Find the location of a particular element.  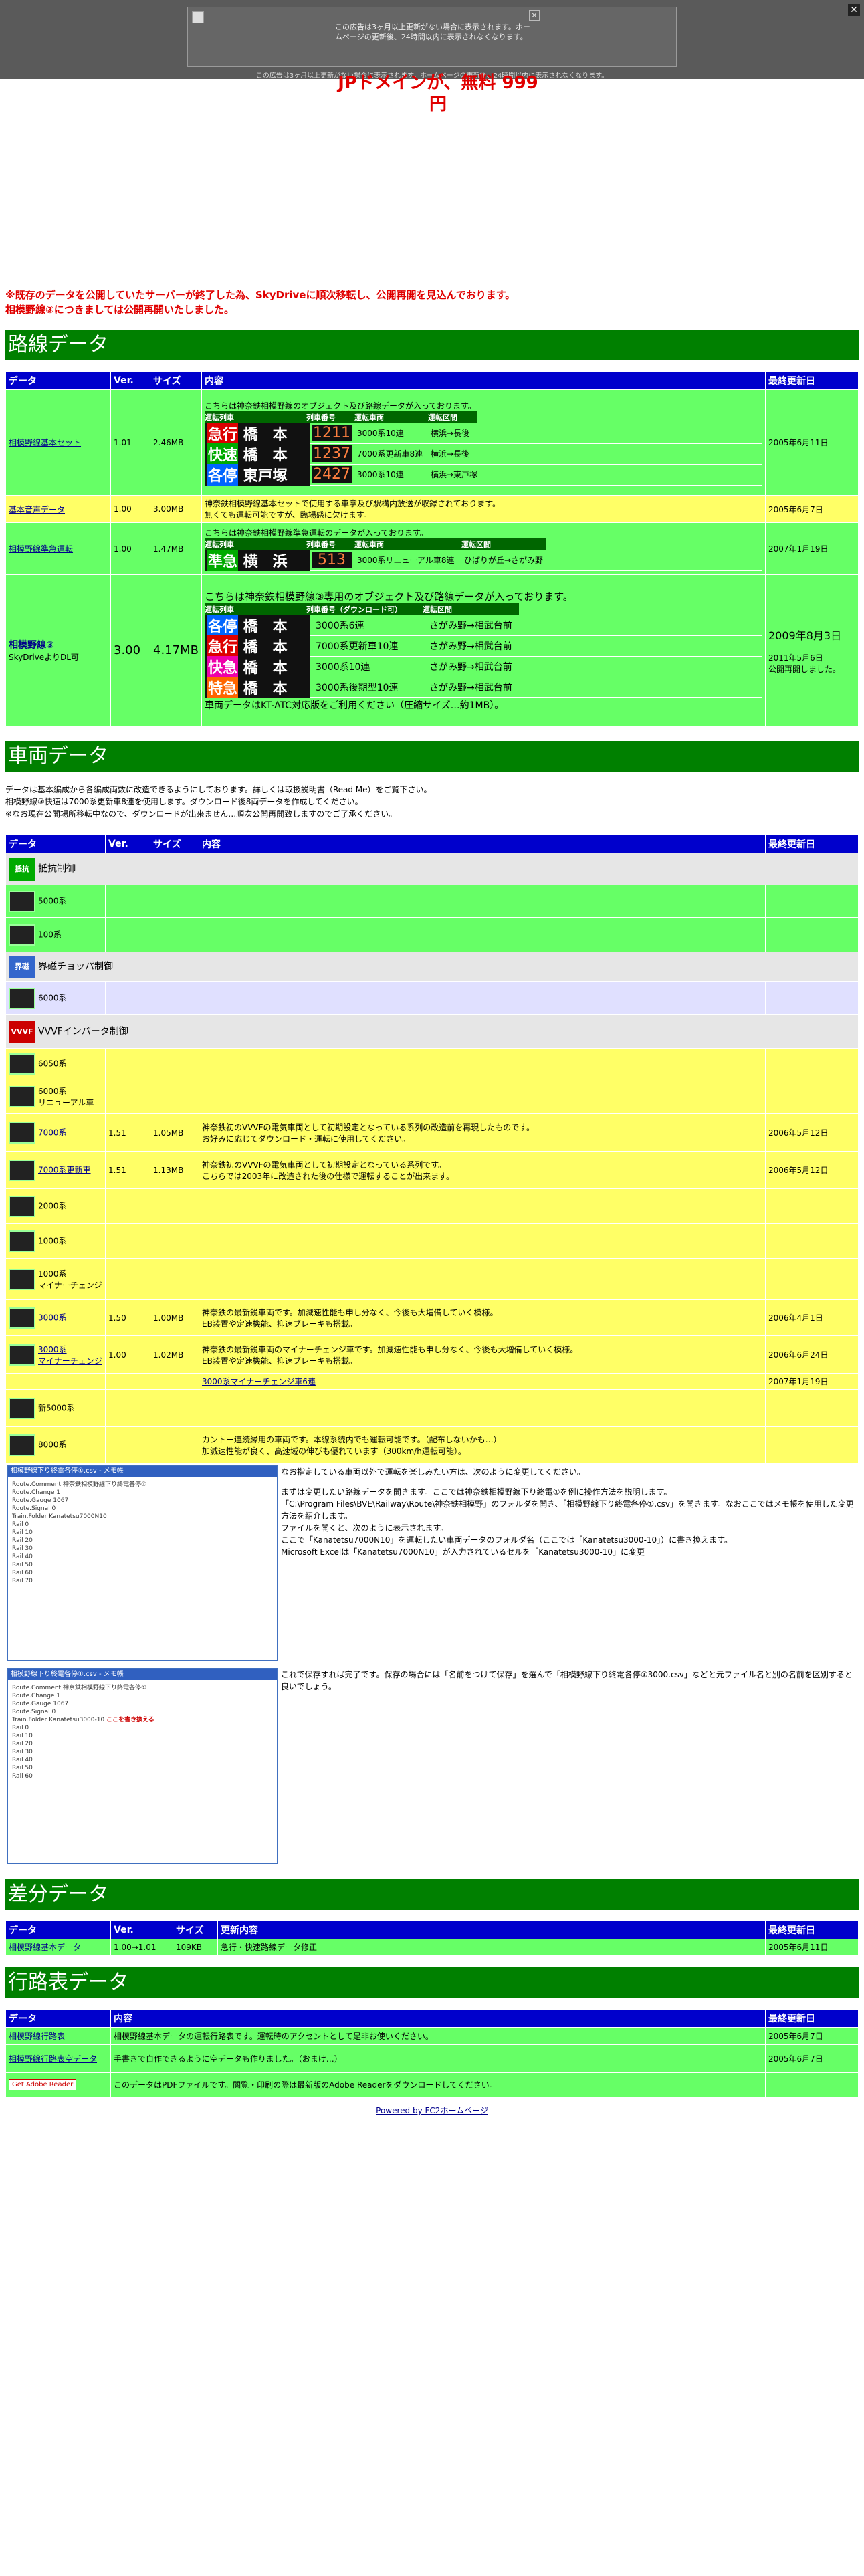

timetable-blank-link: 相模野線行路表空データ is located at coordinates (53, 2059).